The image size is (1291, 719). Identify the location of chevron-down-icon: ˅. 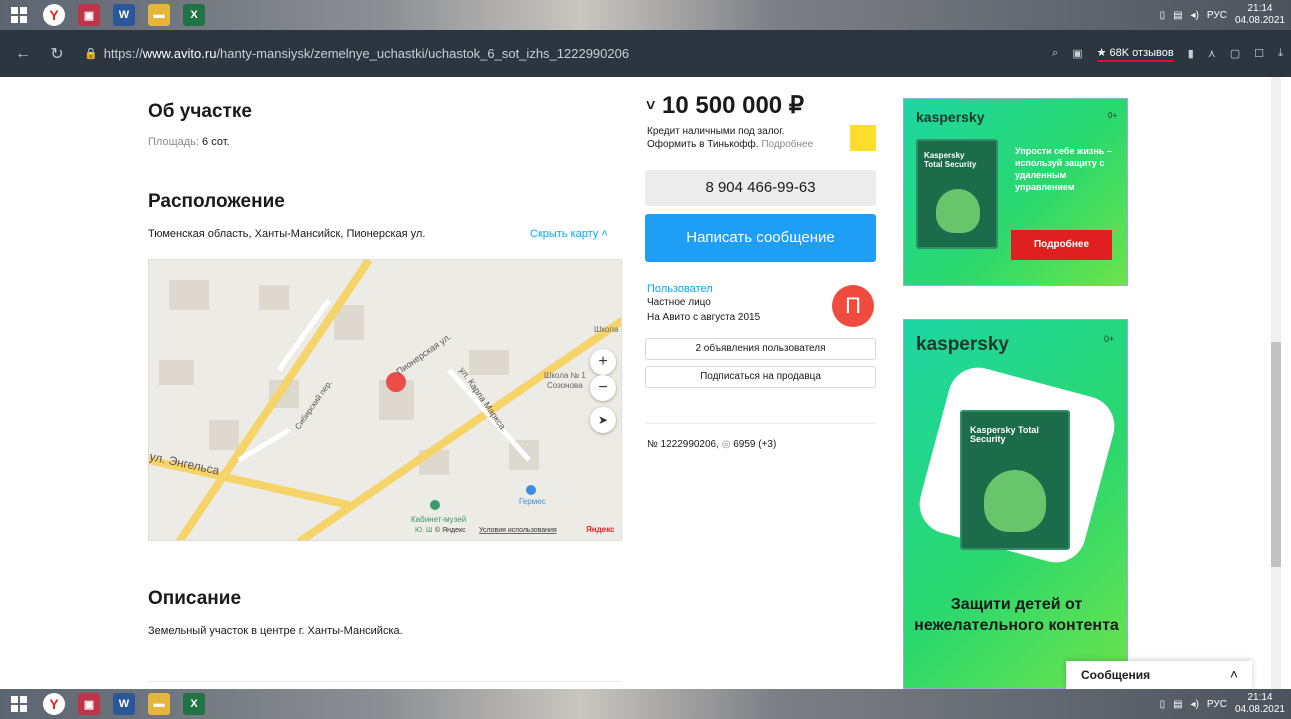
(650, 106).